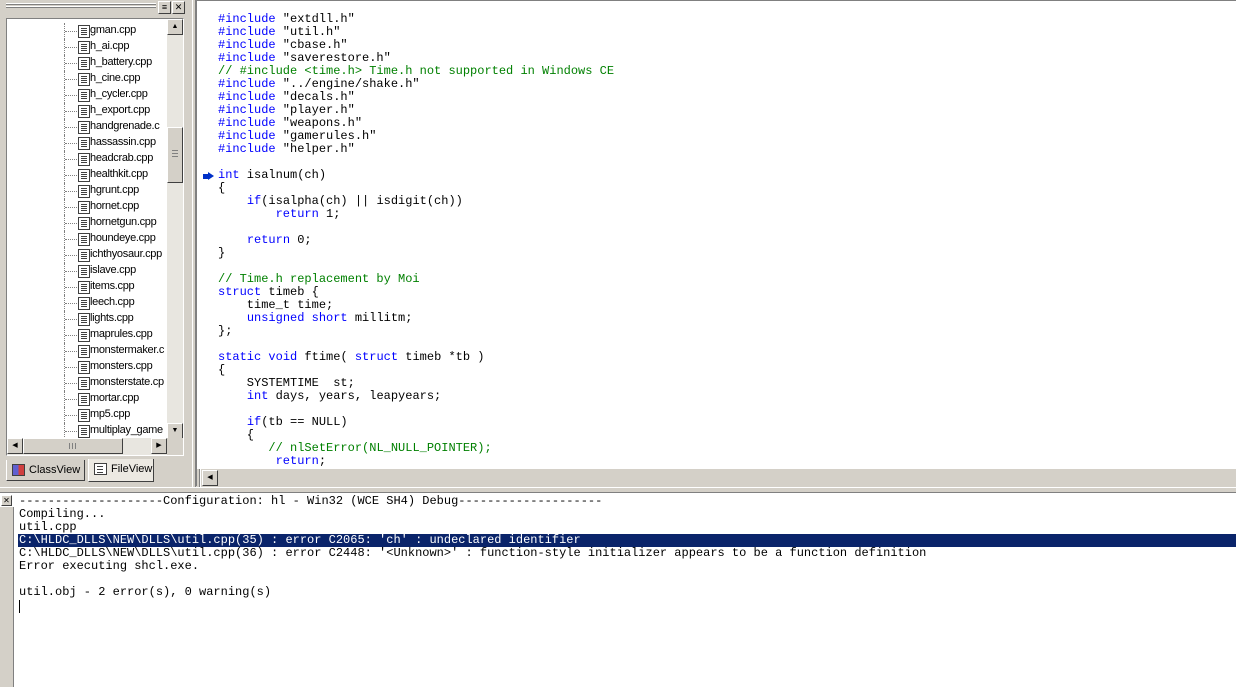  I want to click on code-token: "../engine/shake.h", so click(347, 84).